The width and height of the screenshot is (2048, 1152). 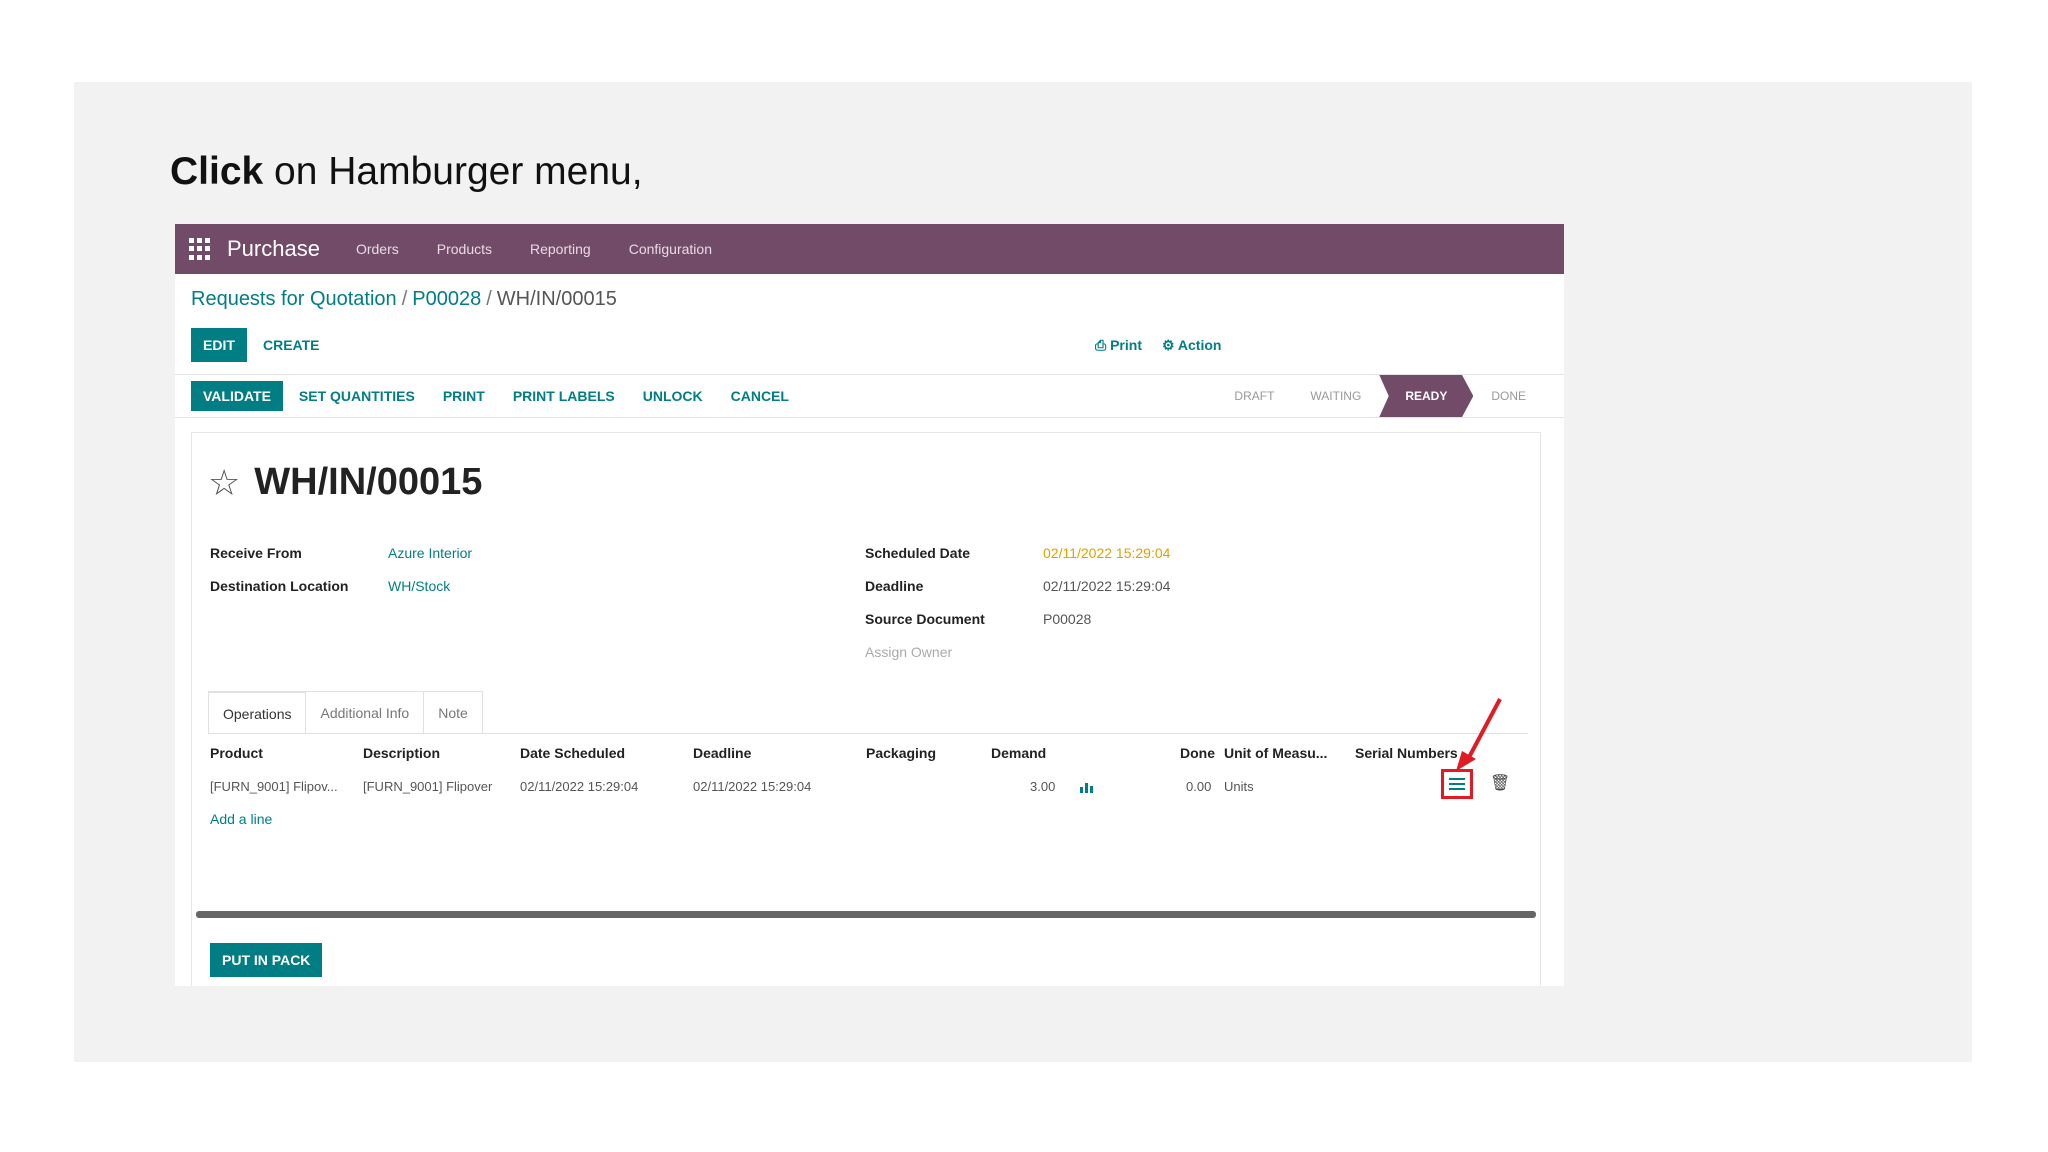 I want to click on cancel-button: CANCEL, so click(x=760, y=396).